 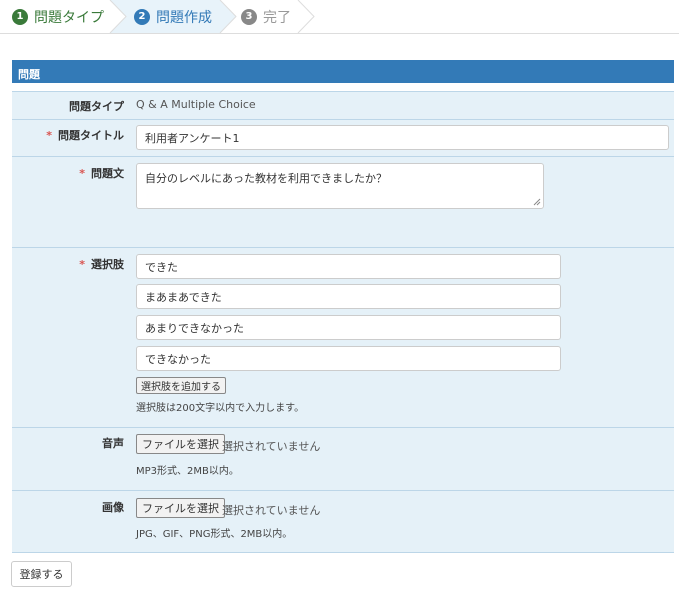 What do you see at coordinates (340, 186) in the screenshot?
I see `question-text-textarea: 自分のレベルにあった教材を利用できましたか？` at bounding box center [340, 186].